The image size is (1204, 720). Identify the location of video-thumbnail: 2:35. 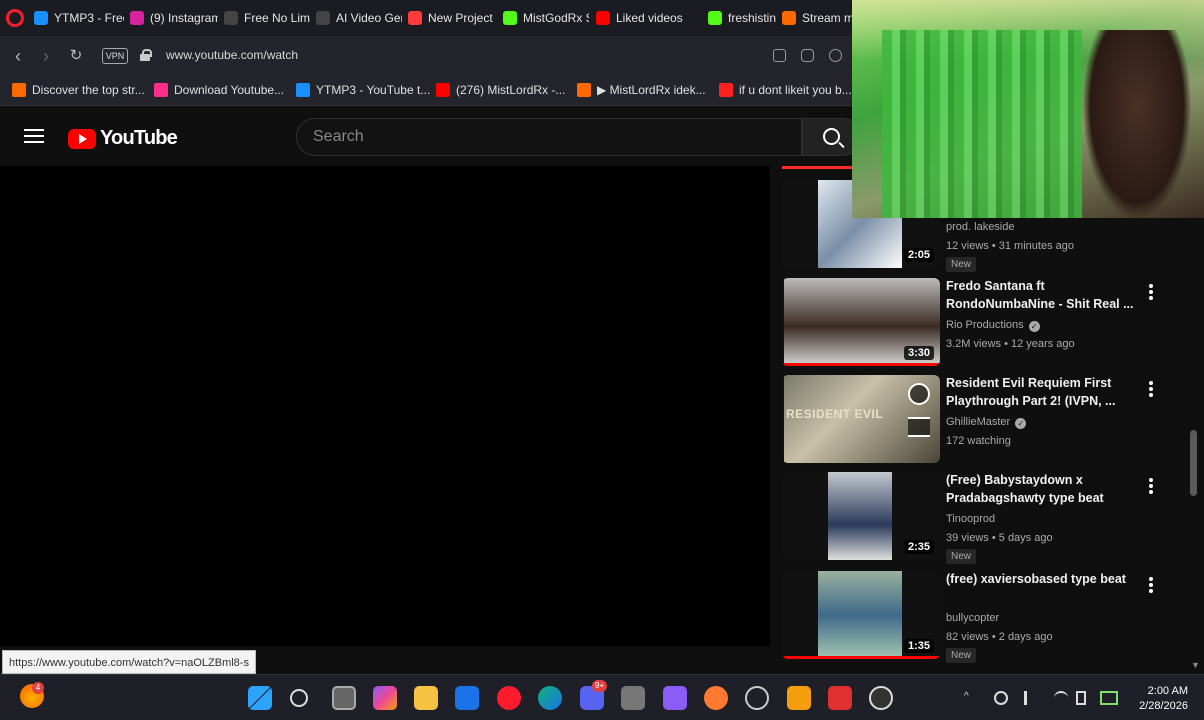
(861, 516).